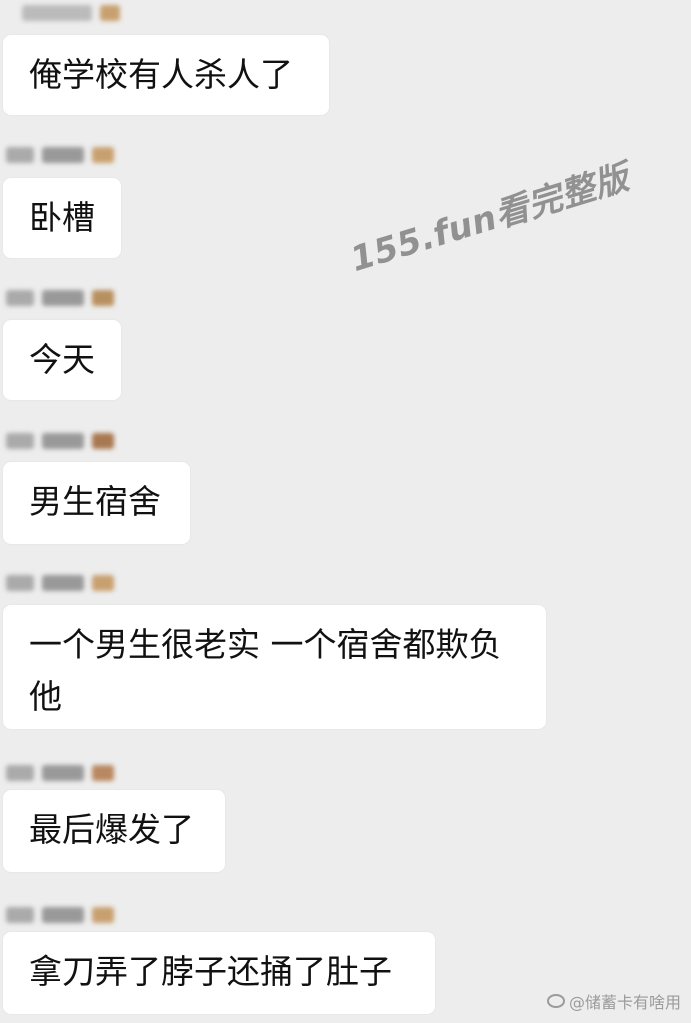  I want to click on message-bubble: 今天, so click(62, 360).